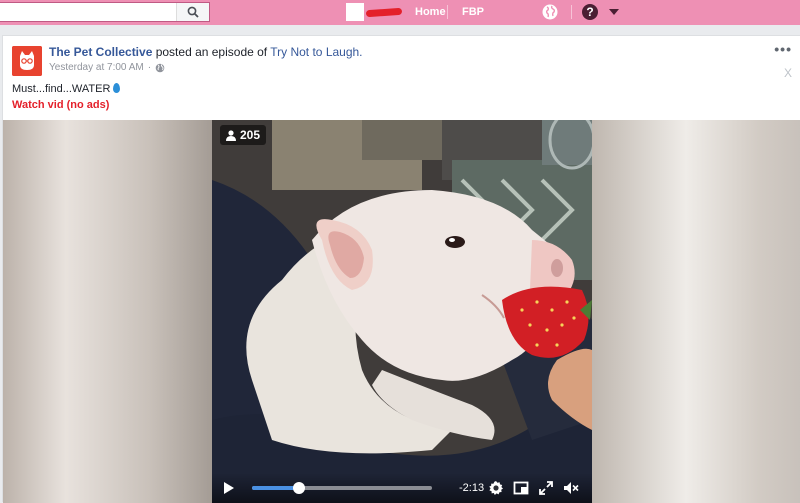  I want to click on video-controls: -2:13, so click(402, 488).